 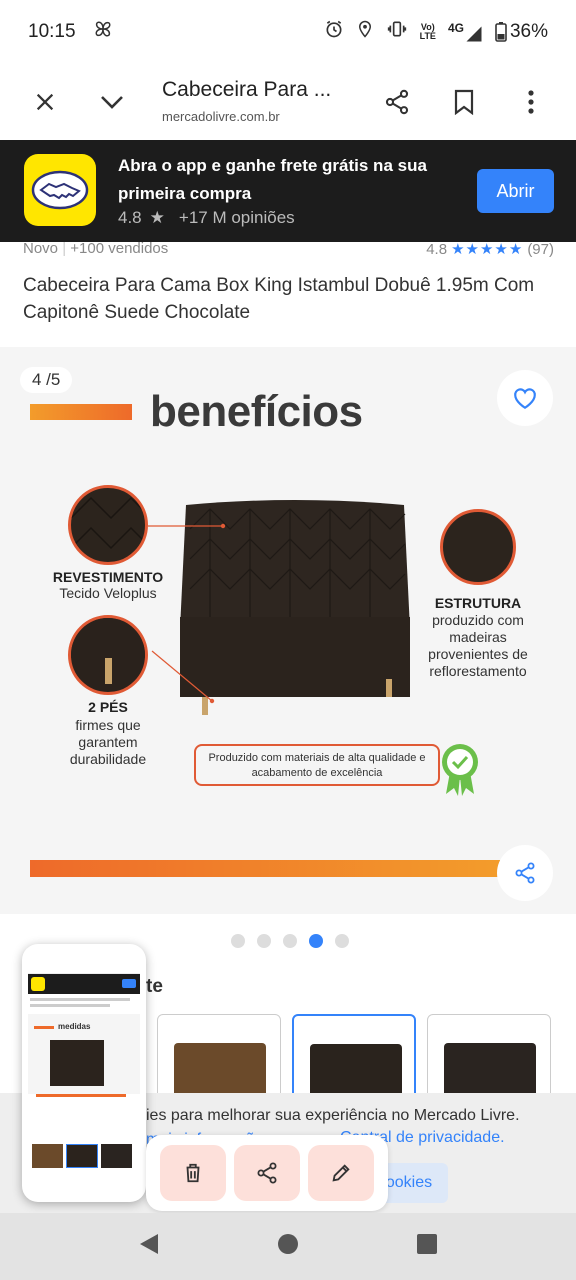 I want to click on alarm-icon, so click(x=334, y=32).